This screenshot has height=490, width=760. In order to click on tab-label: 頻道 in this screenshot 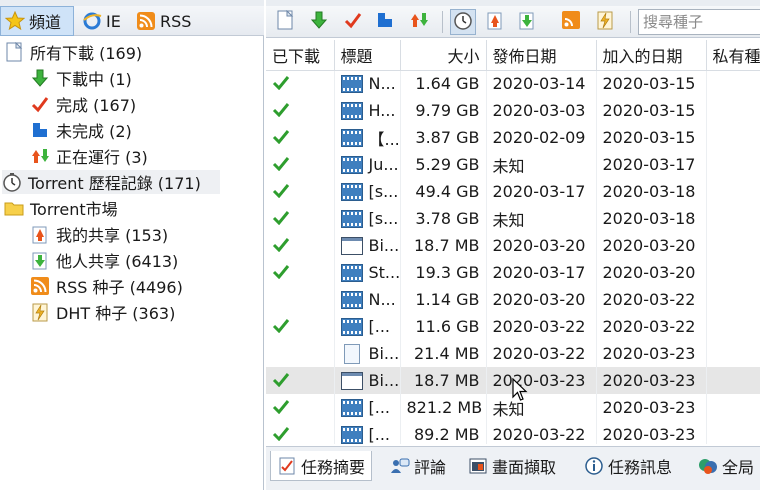, I will do `click(45, 22)`.